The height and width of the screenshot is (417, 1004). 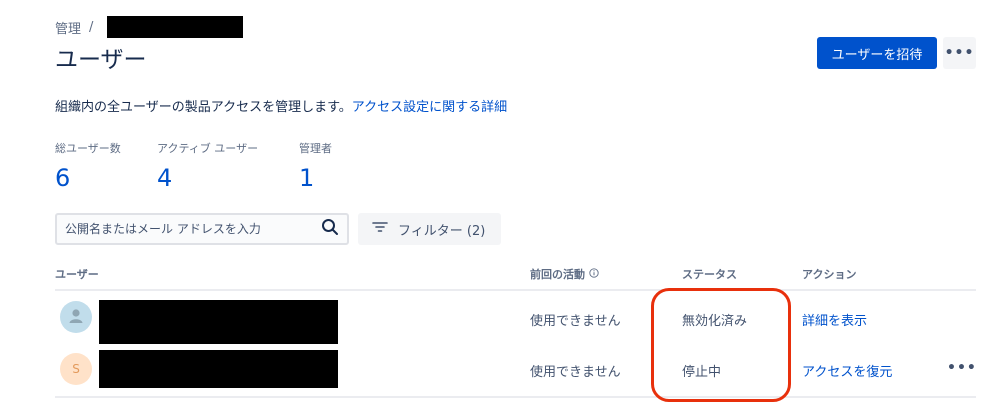 I want to click on page-title: ユーザー, so click(x=101, y=60).